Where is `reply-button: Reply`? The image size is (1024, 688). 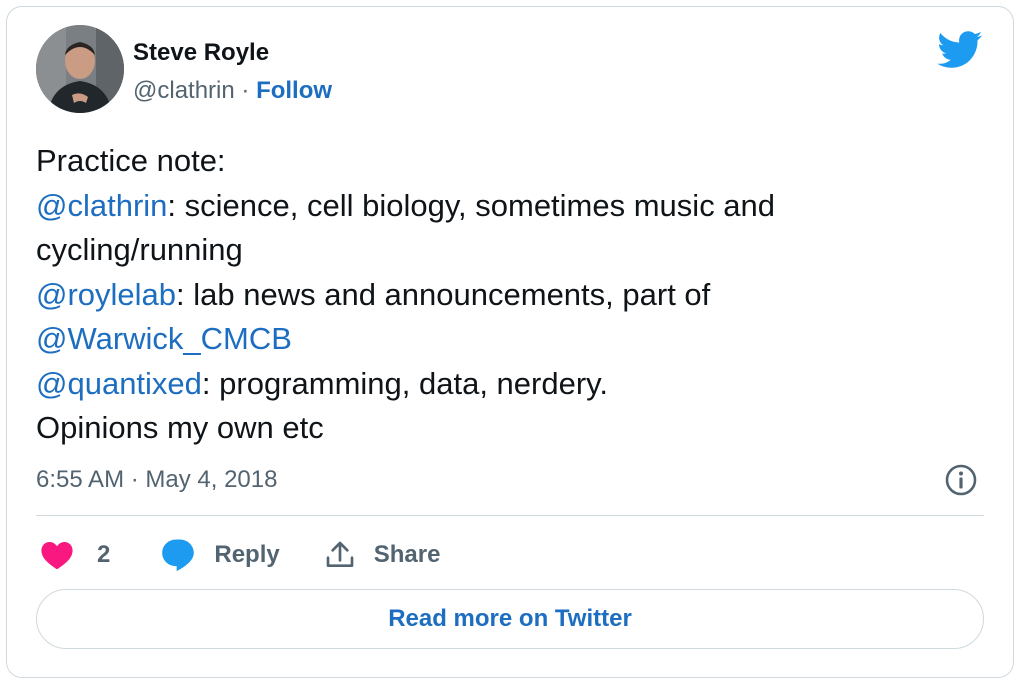
reply-button: Reply is located at coordinates (220, 555).